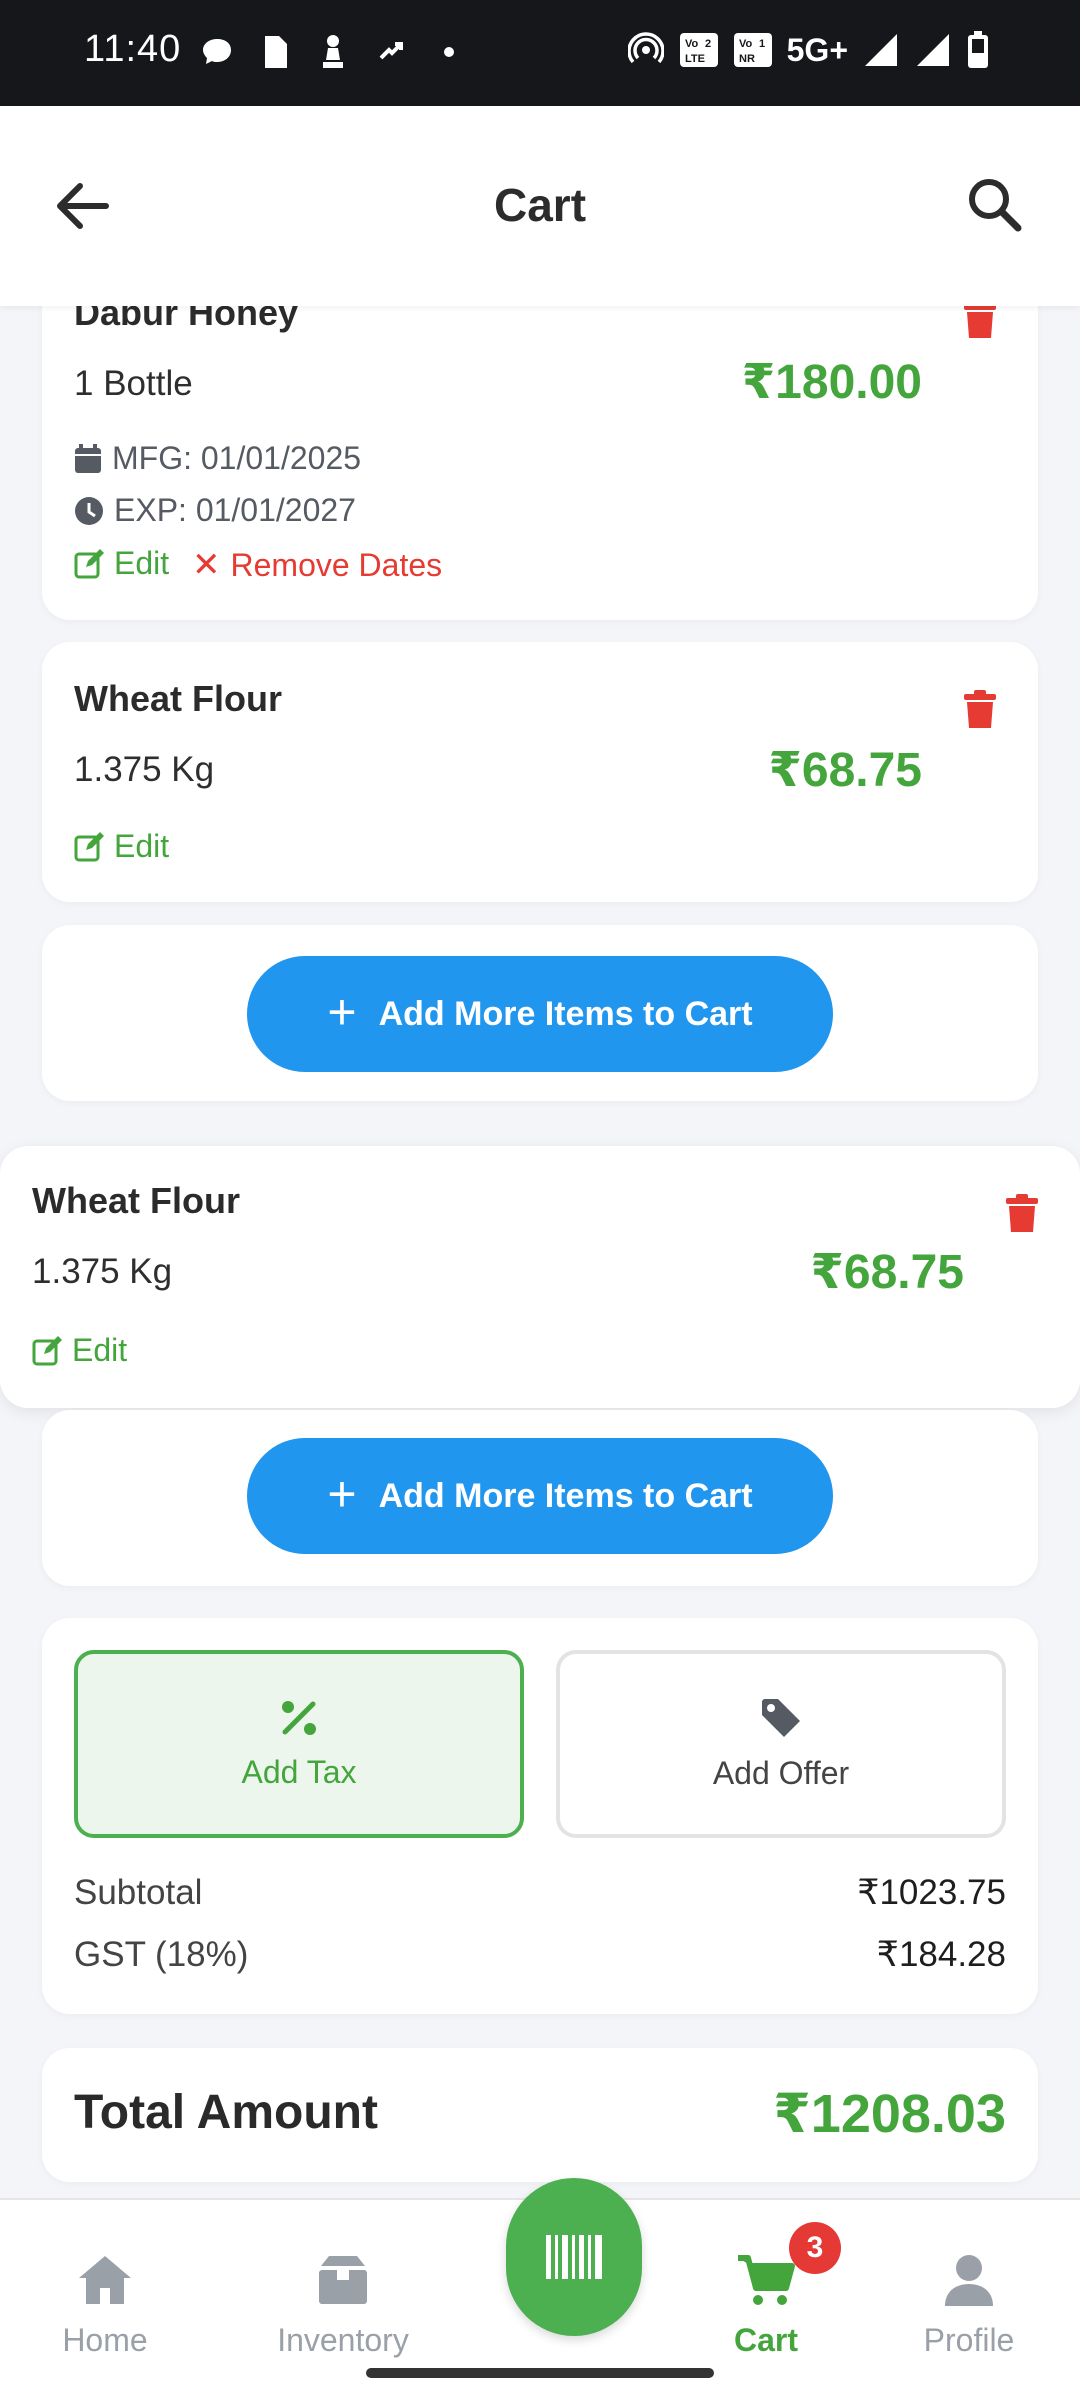  What do you see at coordinates (105, 2340) in the screenshot?
I see `nav-home-label: Home` at bounding box center [105, 2340].